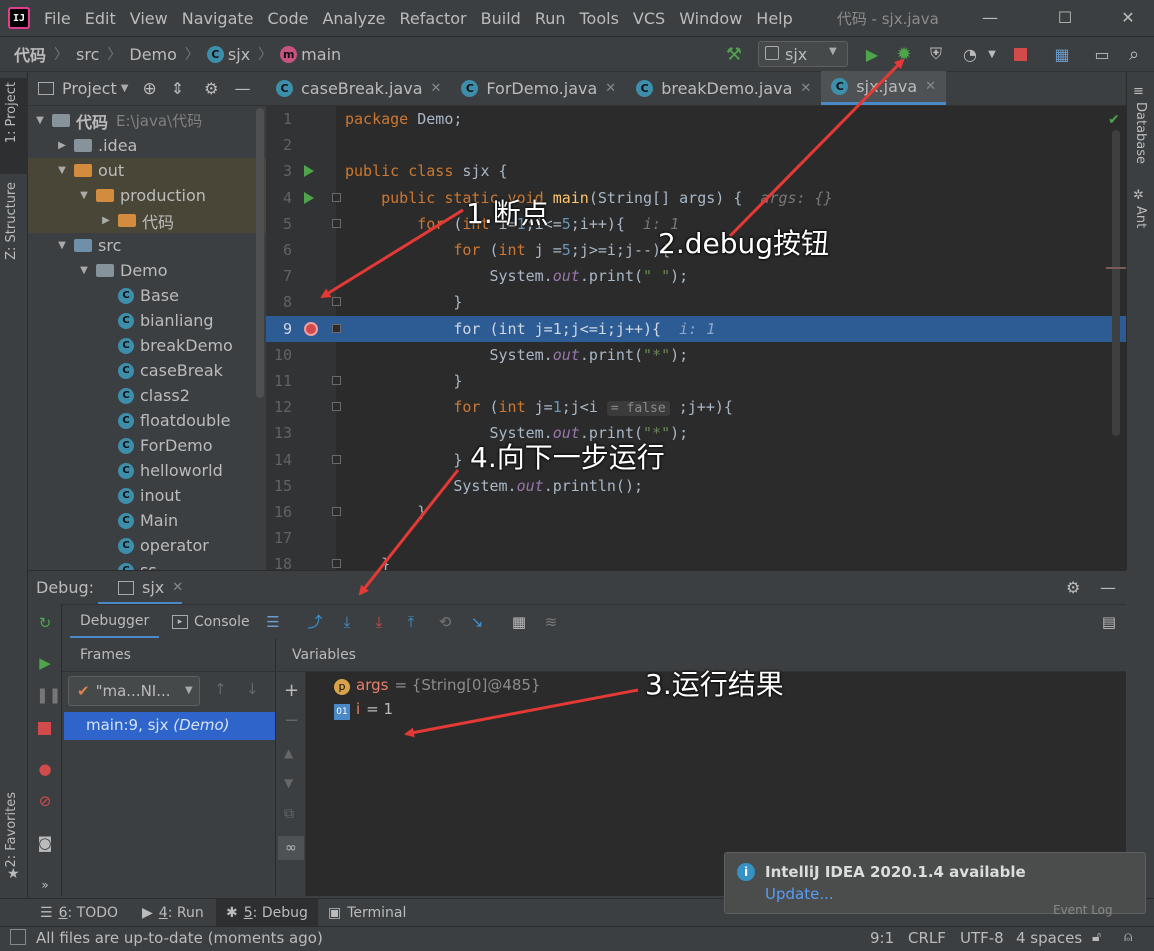 The image size is (1154, 951). Describe the element at coordinates (696, 355) in the screenshot. I see `code-line: 10 System.out.print("*");` at that location.